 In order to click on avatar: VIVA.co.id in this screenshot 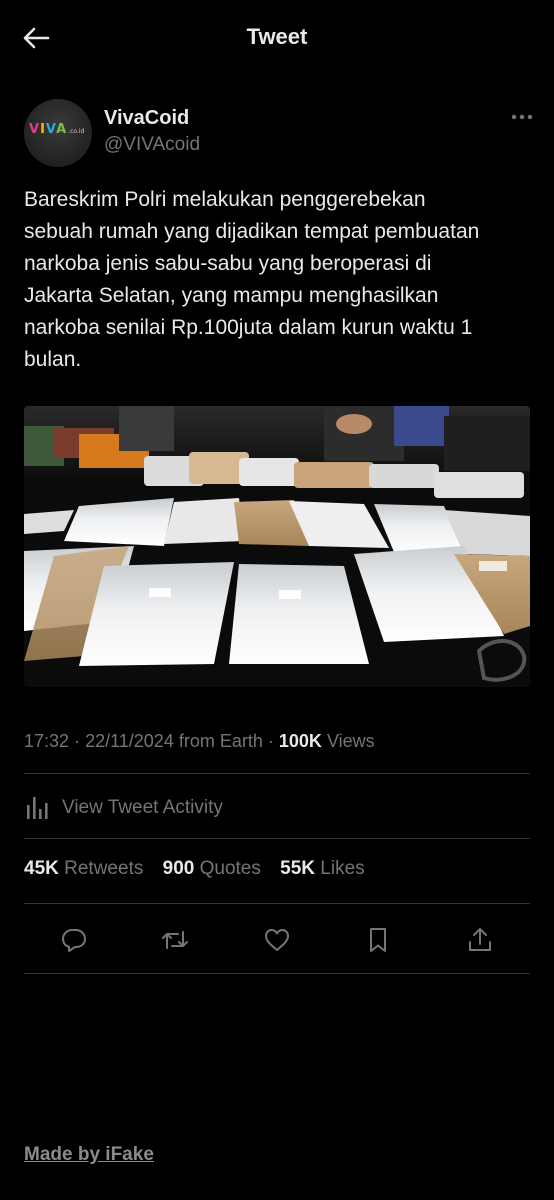, I will do `click(58, 133)`.